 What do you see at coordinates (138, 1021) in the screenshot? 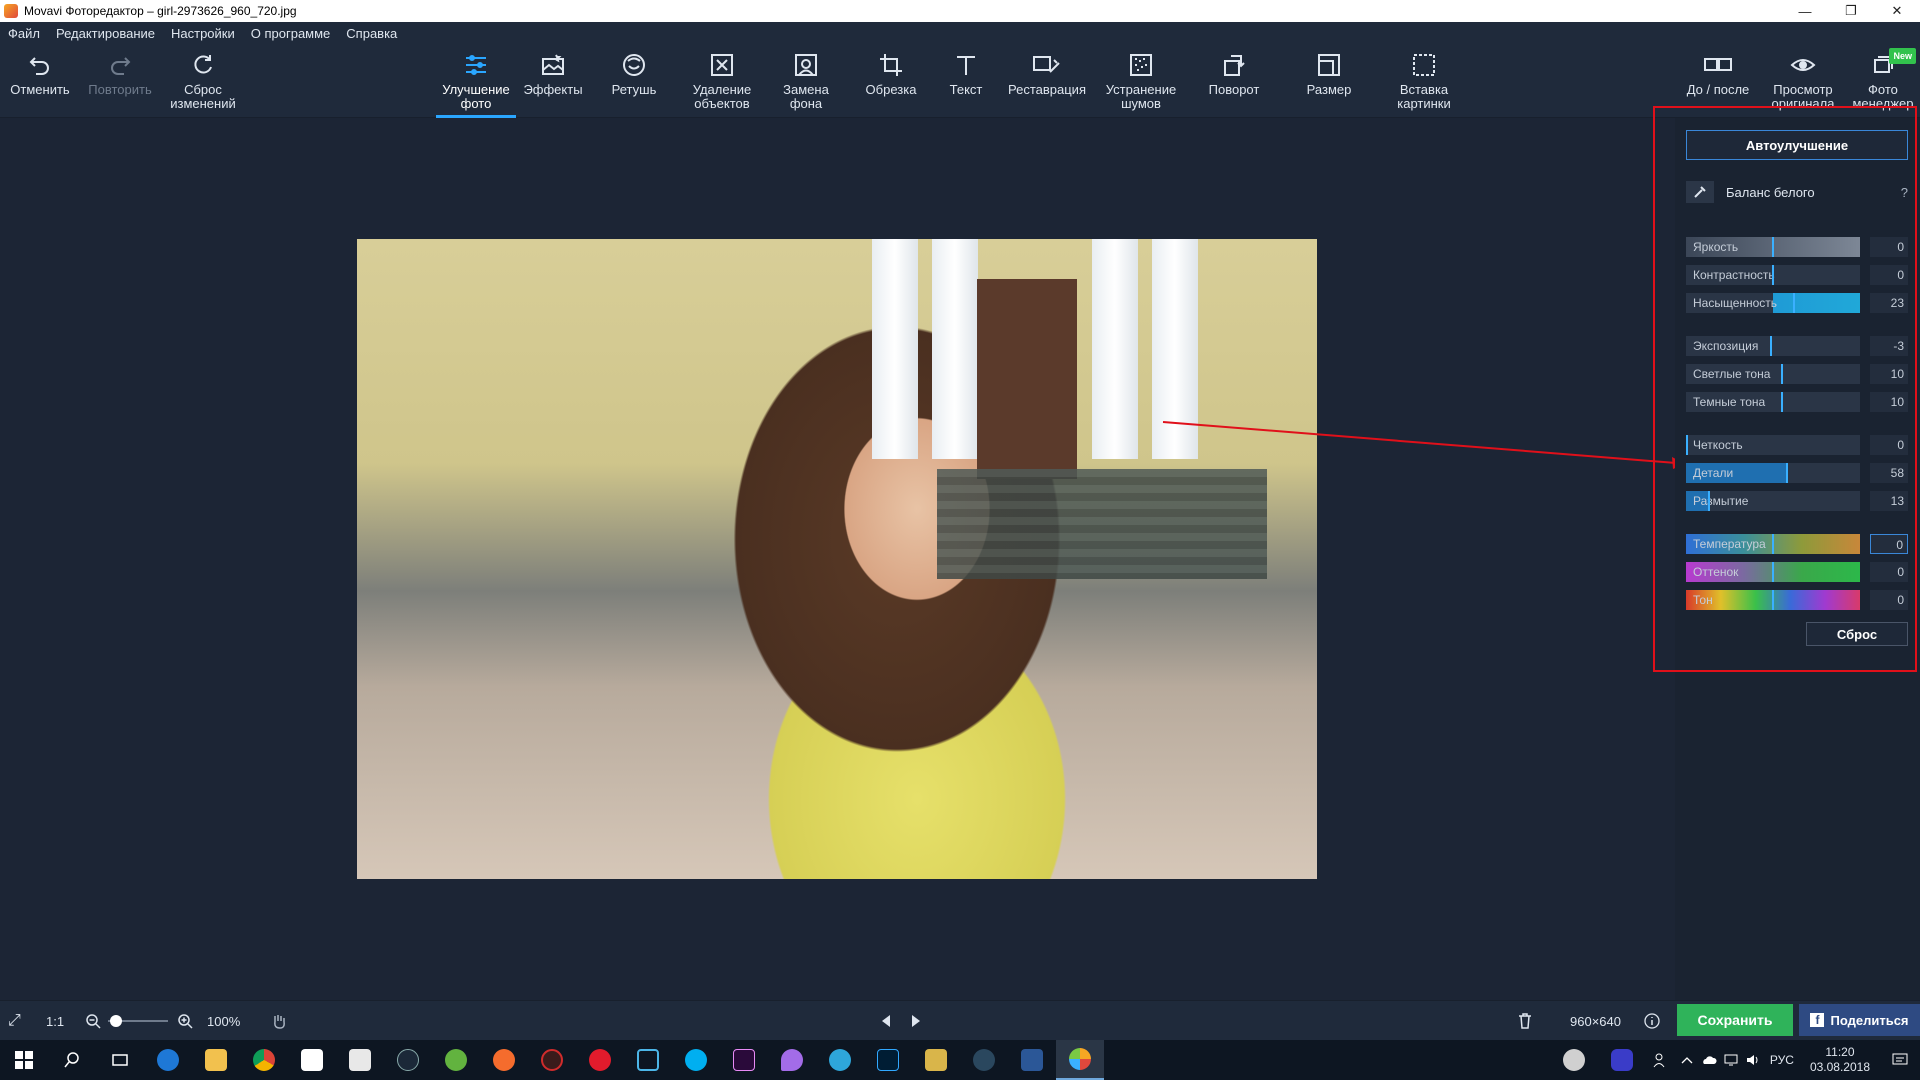
I see `zoom-slider` at bounding box center [138, 1021].